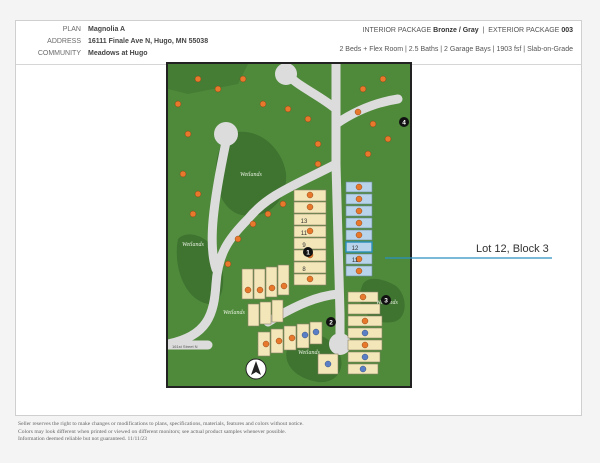 The image size is (600, 463). What do you see at coordinates (71, 29) in the screenshot?
I see `plan-label: PLAN` at bounding box center [71, 29].